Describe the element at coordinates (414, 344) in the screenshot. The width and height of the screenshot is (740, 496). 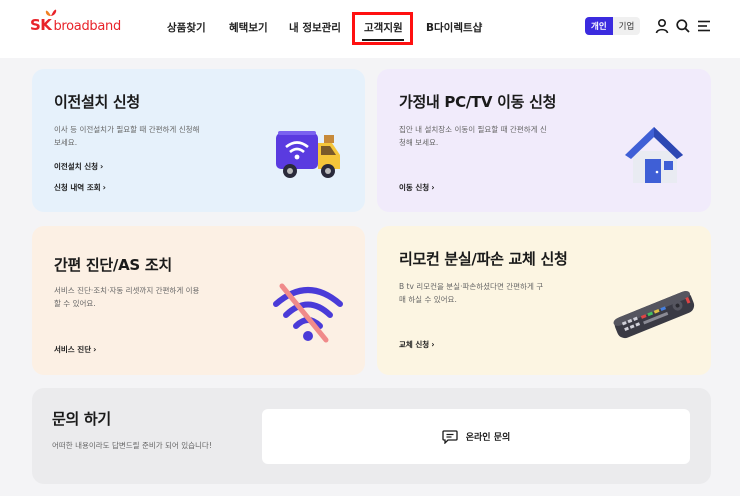
I see `link-label: 교체 신청` at that location.